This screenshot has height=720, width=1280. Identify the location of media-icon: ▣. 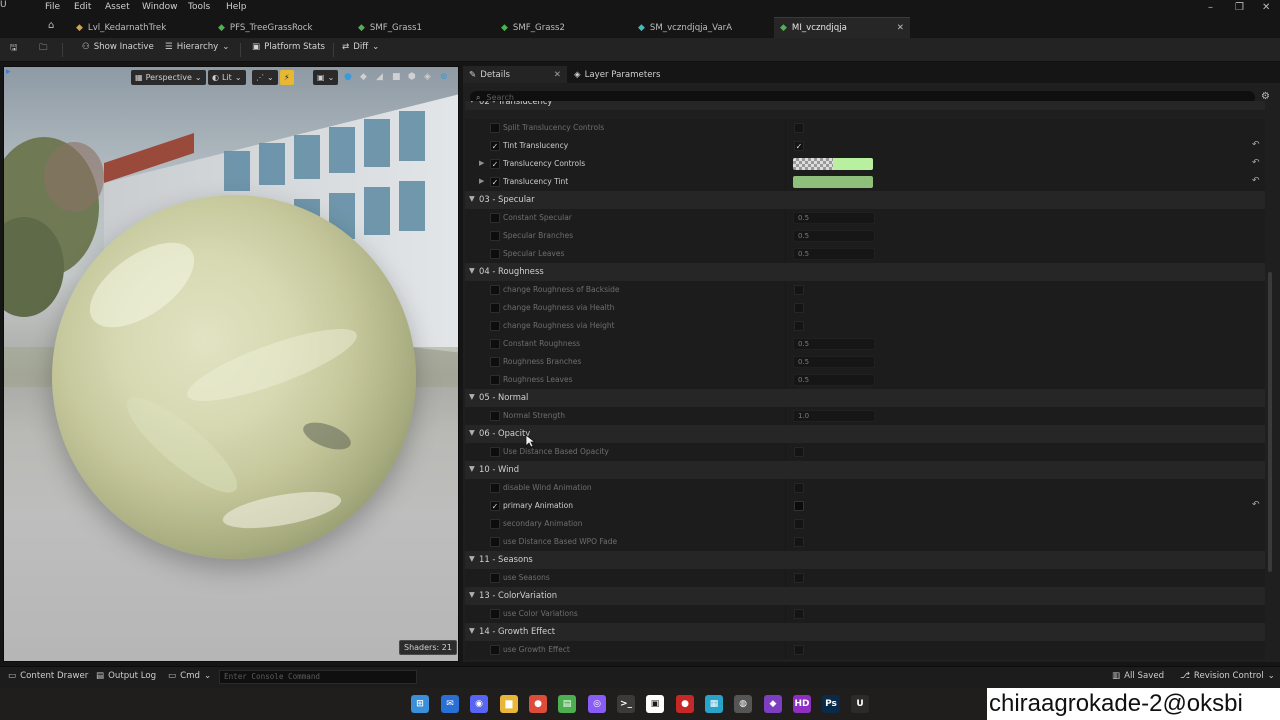
(655, 704).